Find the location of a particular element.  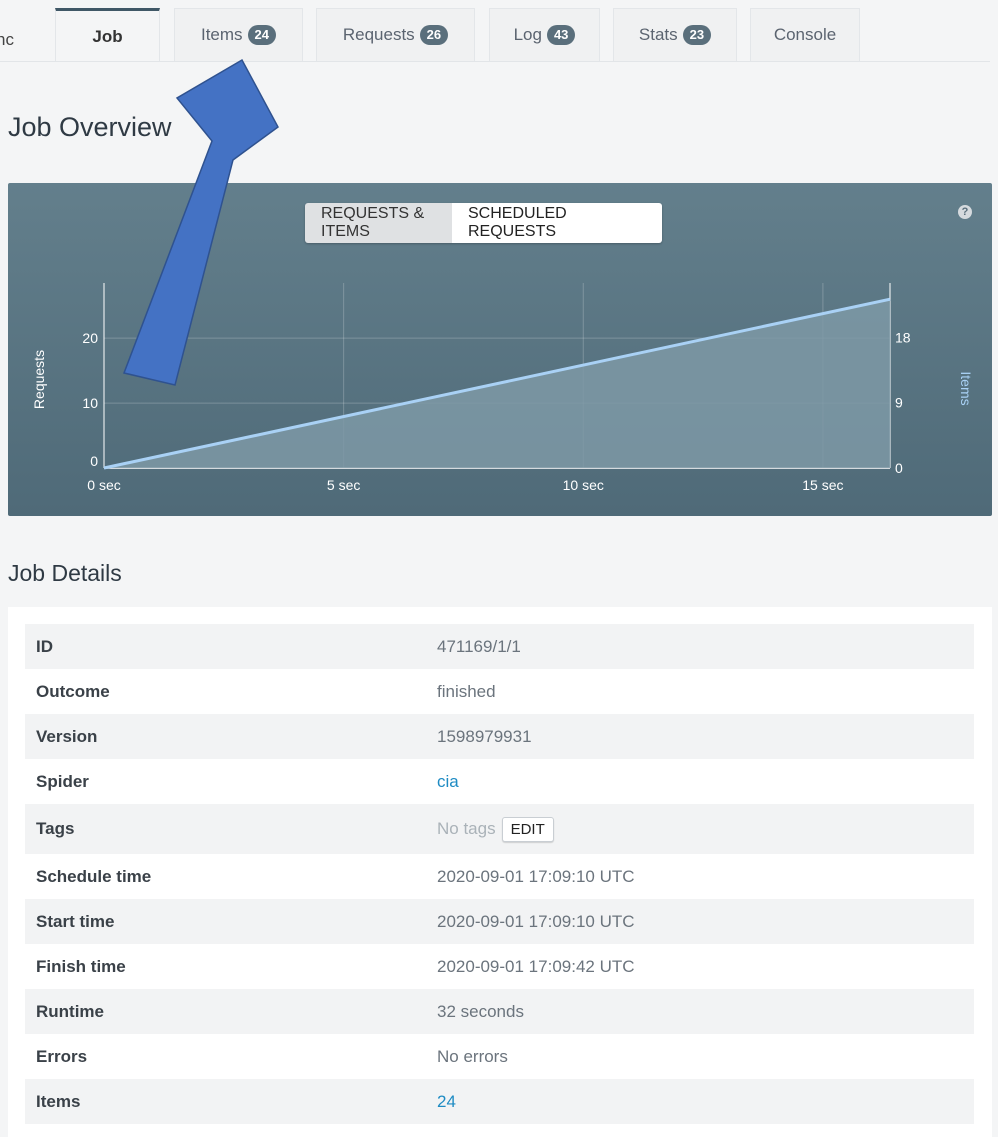

detail-key: Errors is located at coordinates (62, 1056).